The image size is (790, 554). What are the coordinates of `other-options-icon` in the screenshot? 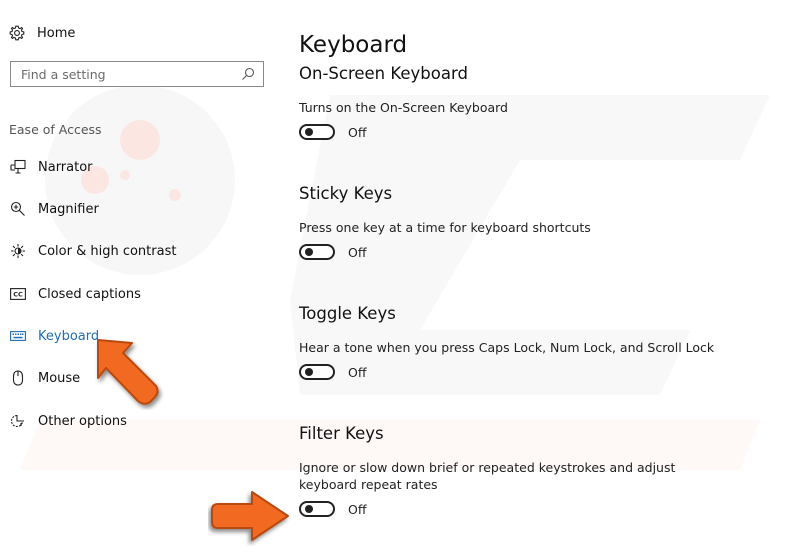 It's located at (18, 421).